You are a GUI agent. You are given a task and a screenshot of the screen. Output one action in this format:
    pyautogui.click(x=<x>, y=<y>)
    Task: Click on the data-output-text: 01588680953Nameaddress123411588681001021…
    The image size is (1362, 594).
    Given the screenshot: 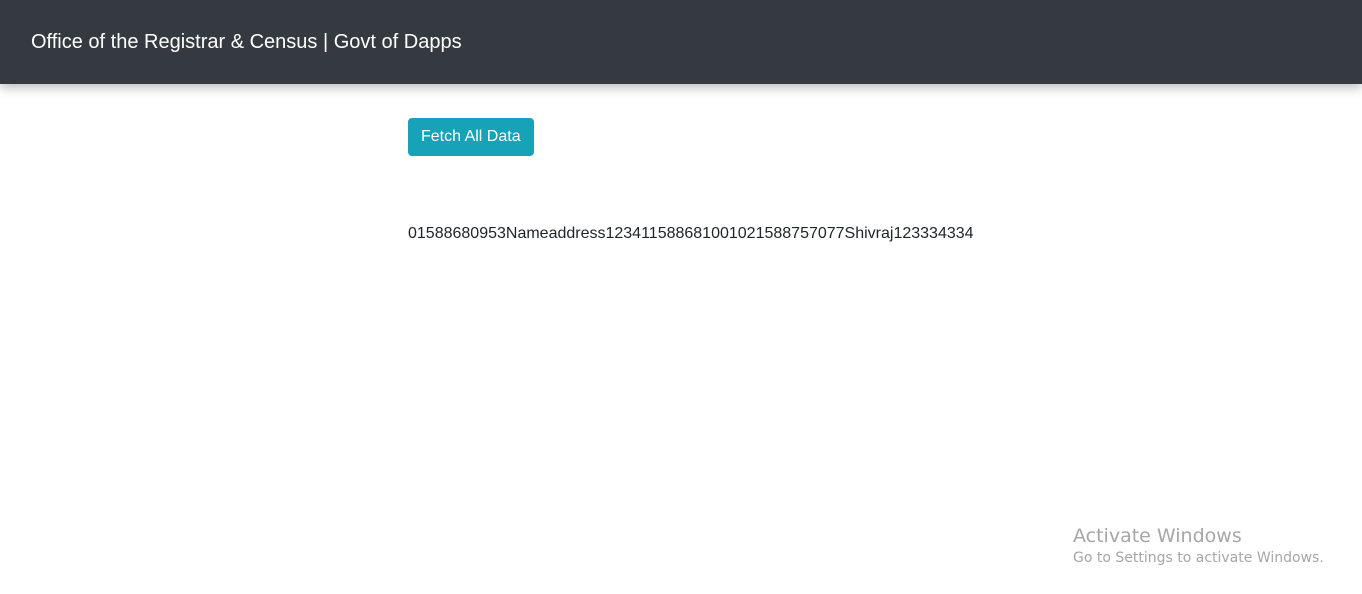 What is the action you would take?
    pyautogui.click(x=691, y=233)
    